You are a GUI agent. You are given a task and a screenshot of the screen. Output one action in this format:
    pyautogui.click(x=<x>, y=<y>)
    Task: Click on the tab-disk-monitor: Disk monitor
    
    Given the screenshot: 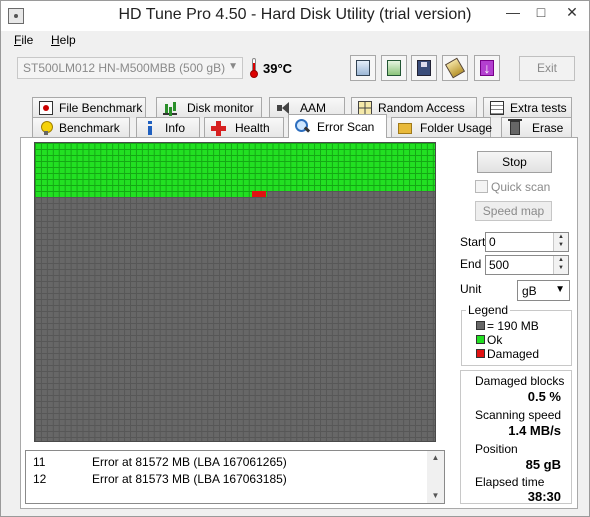 What is the action you would take?
    pyautogui.click(x=209, y=107)
    